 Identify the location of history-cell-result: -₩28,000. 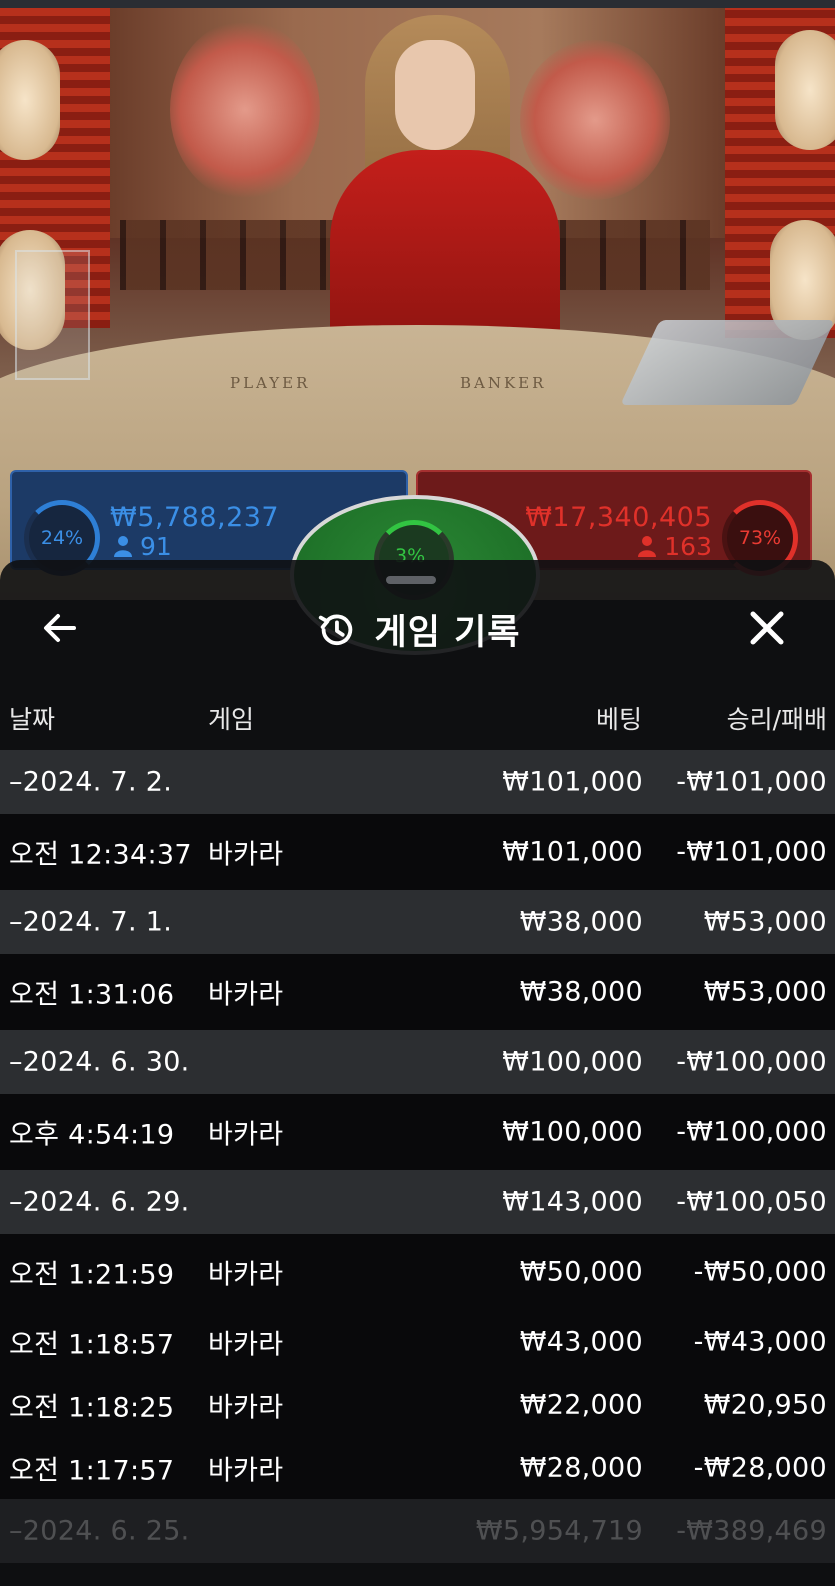
(760, 1467).